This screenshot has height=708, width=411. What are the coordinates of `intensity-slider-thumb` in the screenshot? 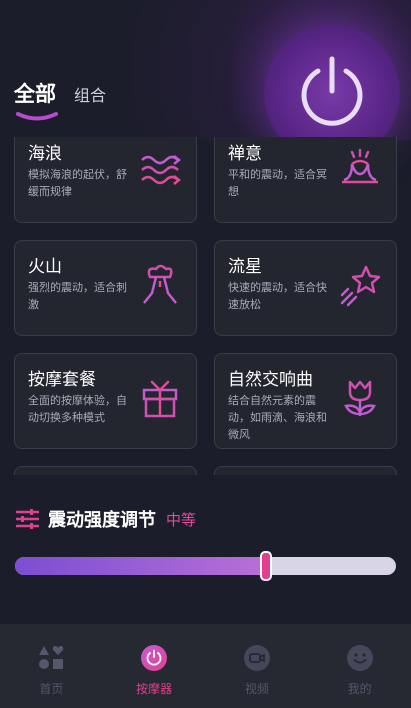 It's located at (266, 566).